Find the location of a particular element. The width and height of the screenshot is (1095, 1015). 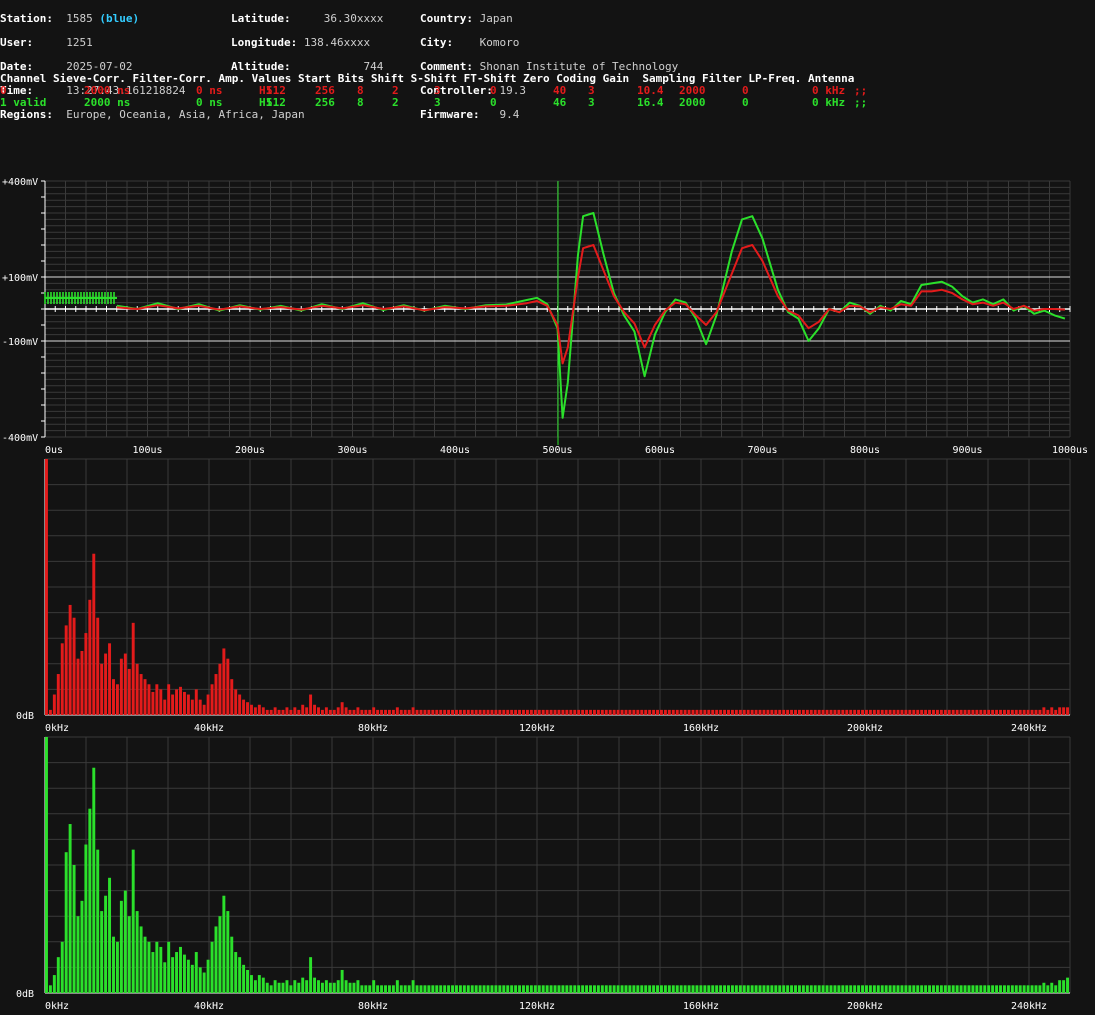

x-tick-label: 300us is located at coordinates (352, 450).